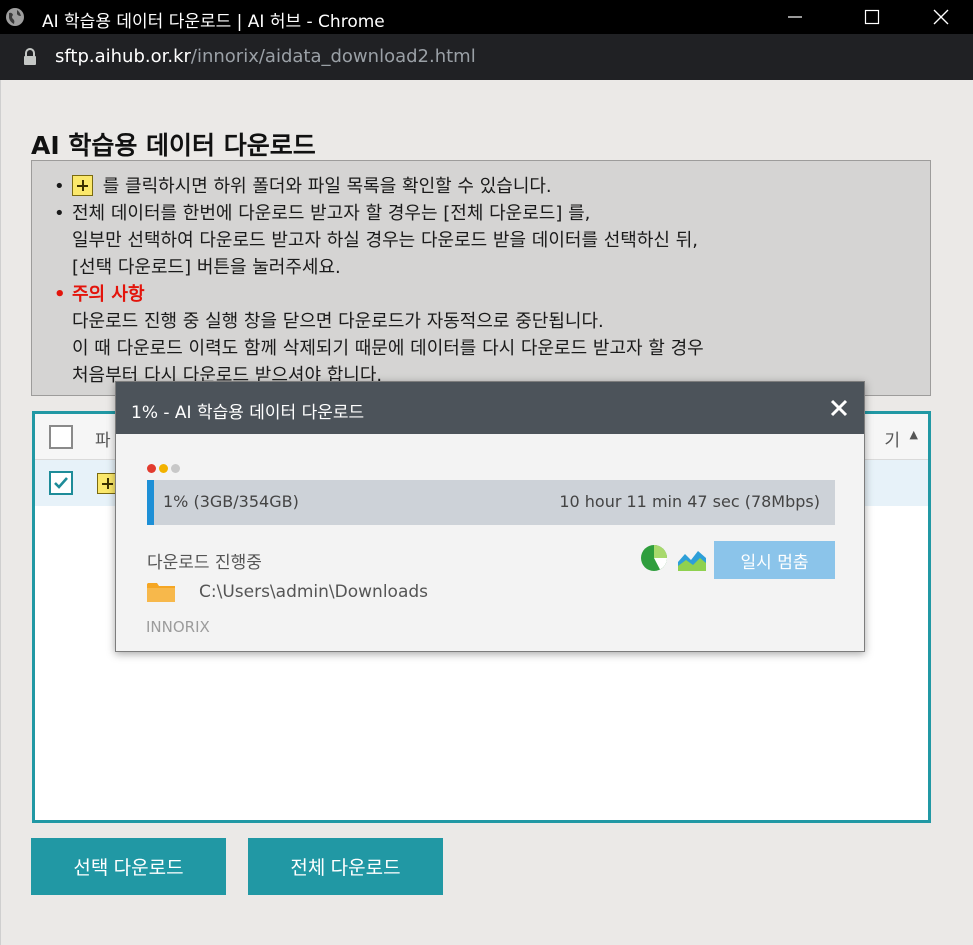  Describe the element at coordinates (204, 563) in the screenshot. I see `download-status: 다운로드 진행중` at that location.